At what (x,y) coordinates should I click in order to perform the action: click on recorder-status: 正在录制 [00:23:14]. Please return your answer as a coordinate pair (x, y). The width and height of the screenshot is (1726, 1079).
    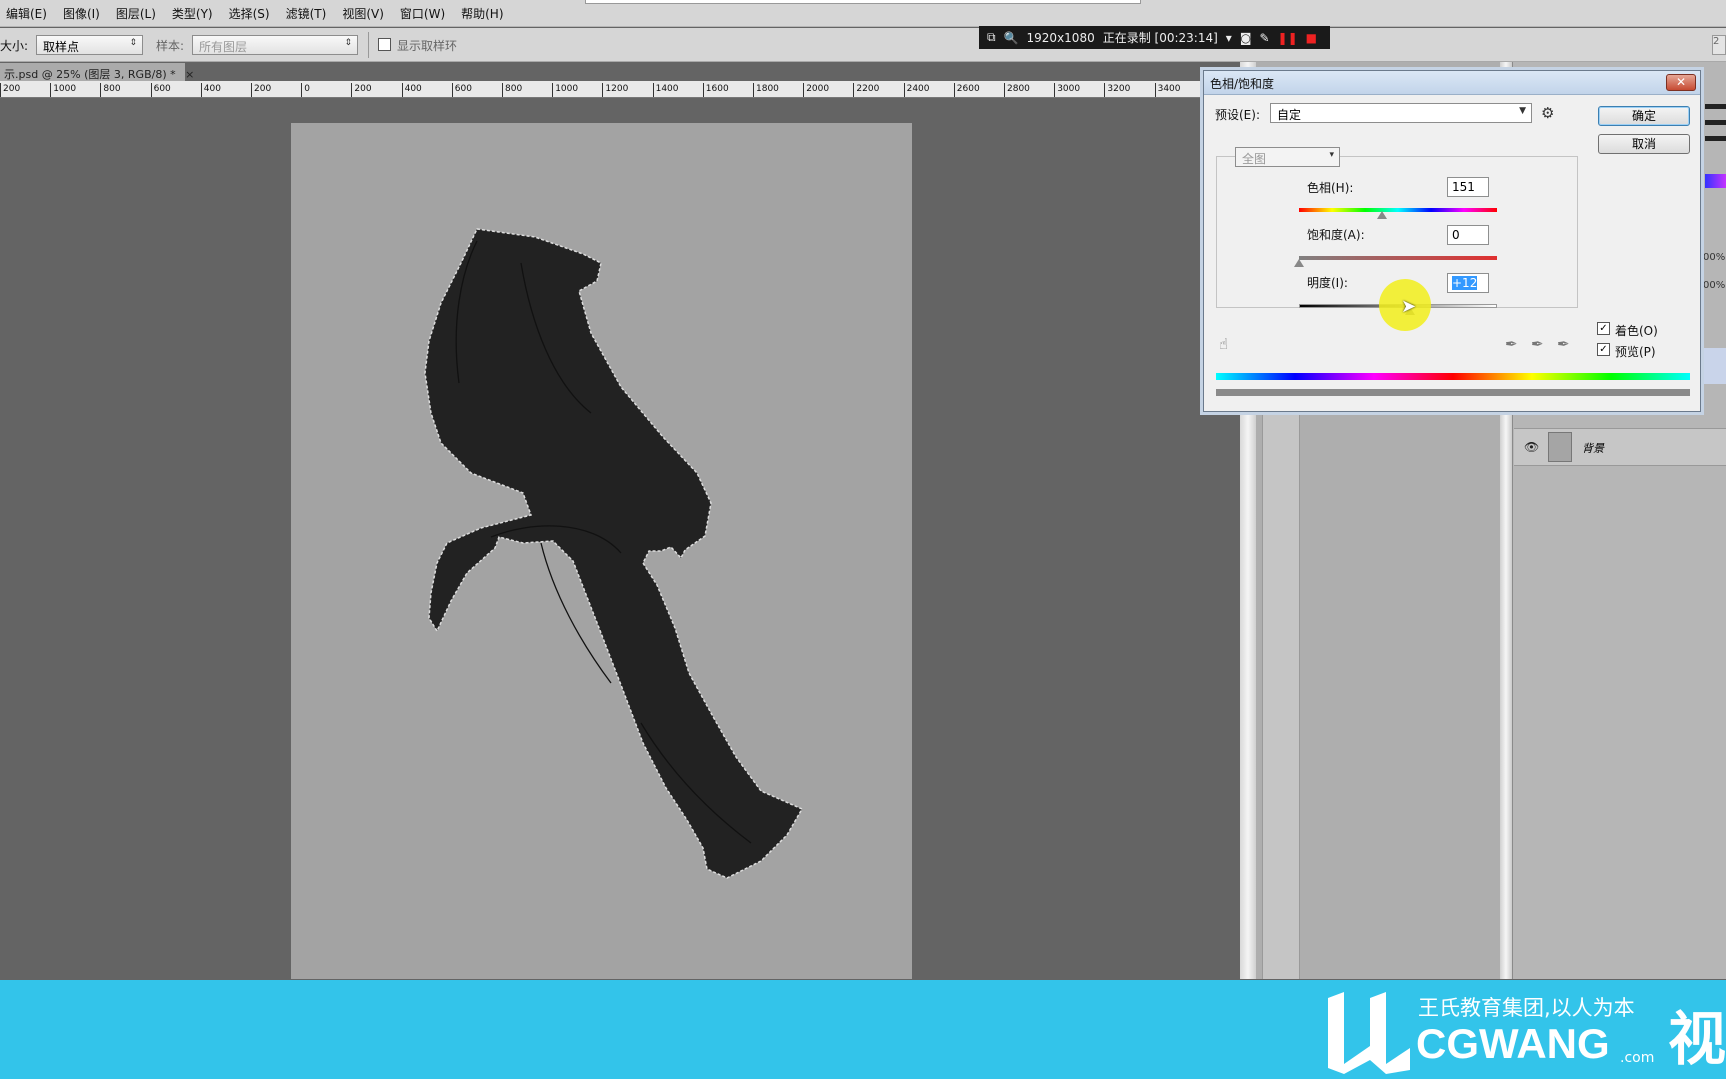
    Looking at the image, I should click on (1160, 38).